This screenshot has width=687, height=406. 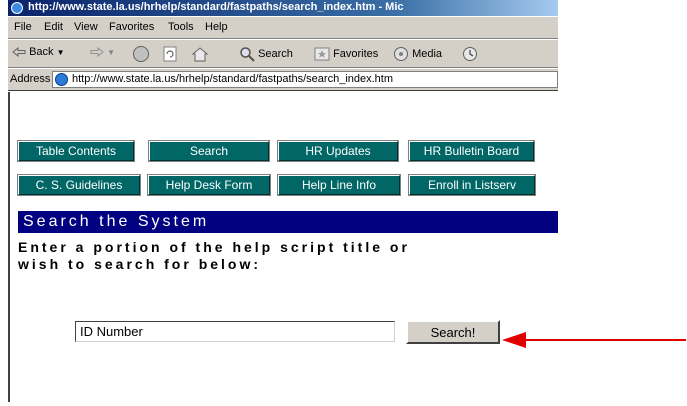 I want to click on media-button: Media, so click(x=417, y=54).